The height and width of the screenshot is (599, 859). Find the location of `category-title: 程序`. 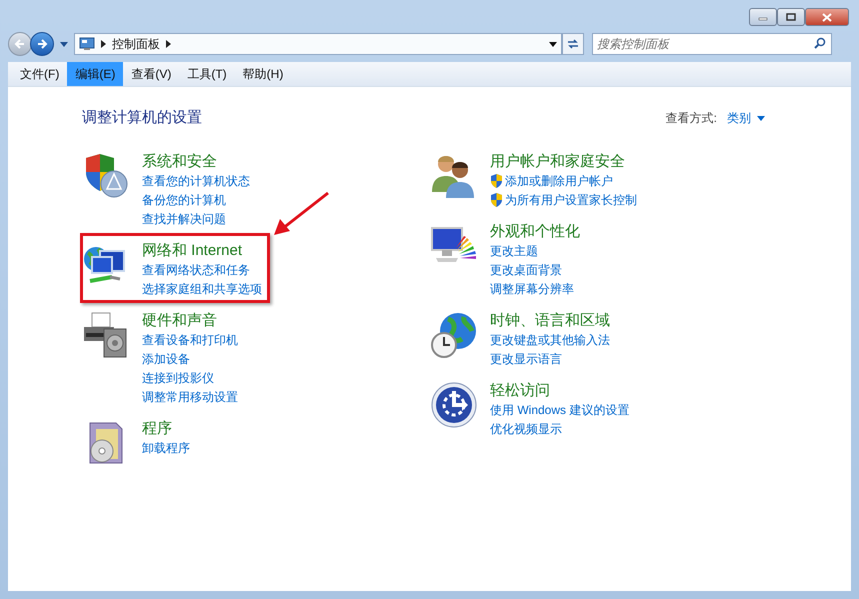

category-title: 程序 is located at coordinates (166, 428).